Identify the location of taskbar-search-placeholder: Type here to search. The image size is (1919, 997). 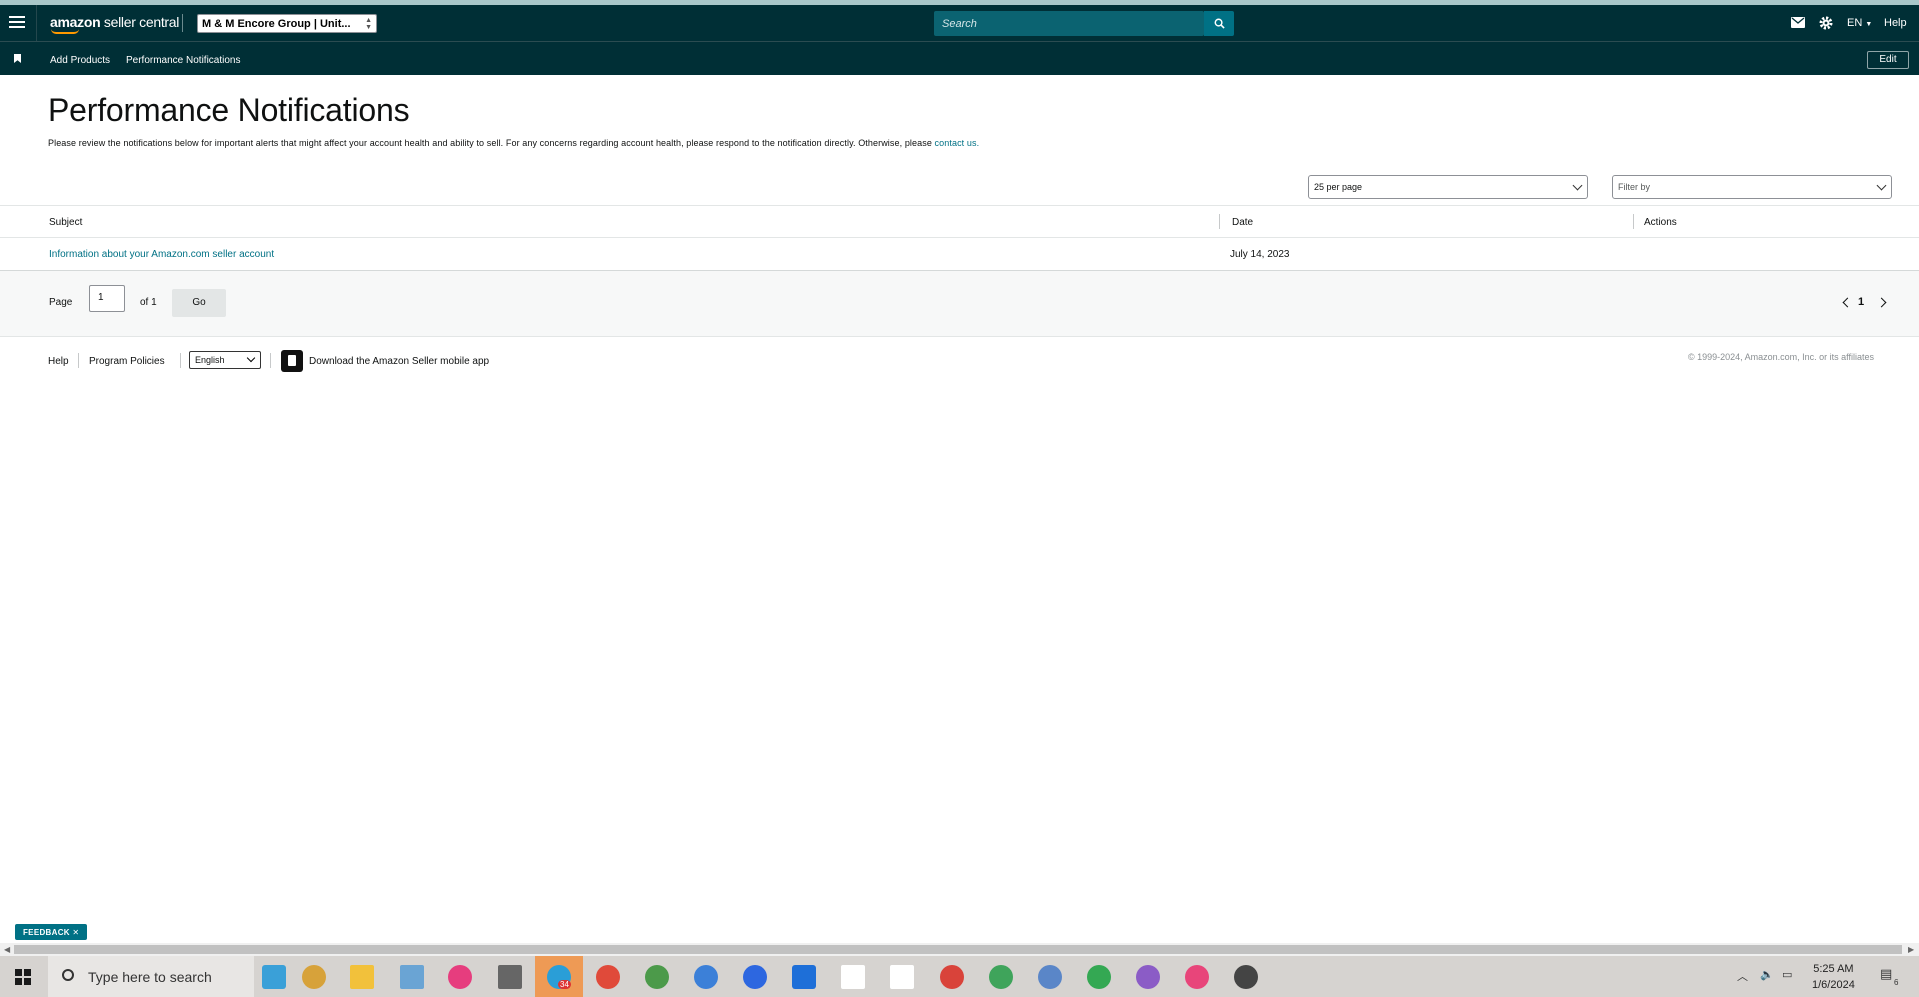
(150, 977).